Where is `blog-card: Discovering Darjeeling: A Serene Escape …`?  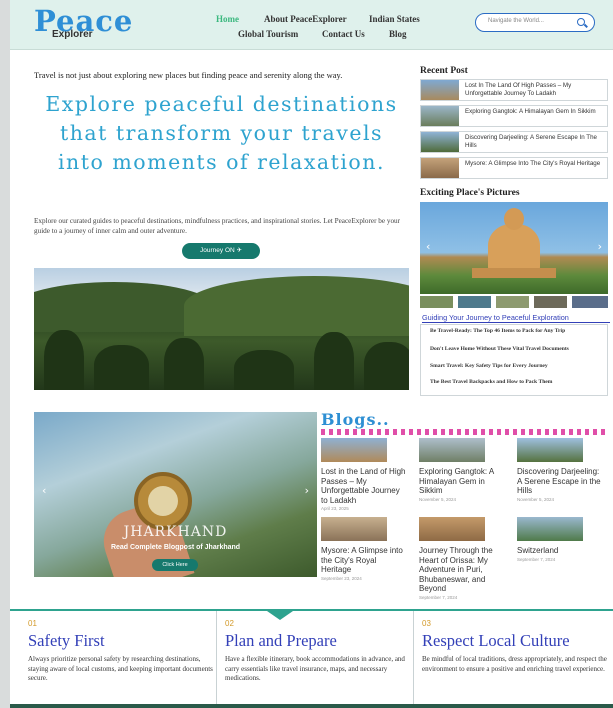
blog-card: Discovering Darjeeling: A Serene Escape … is located at coordinates (560, 470).